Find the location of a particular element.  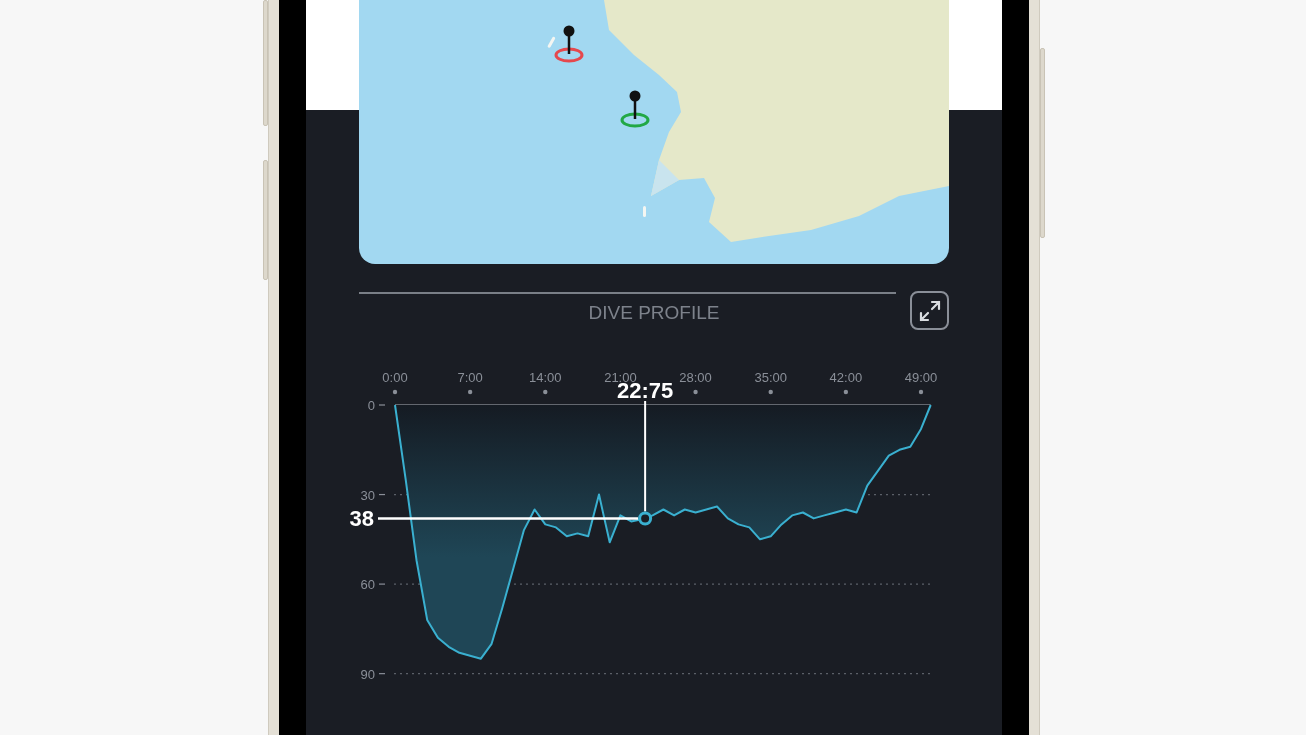

tick-label: 60 is located at coordinates (367, 585).